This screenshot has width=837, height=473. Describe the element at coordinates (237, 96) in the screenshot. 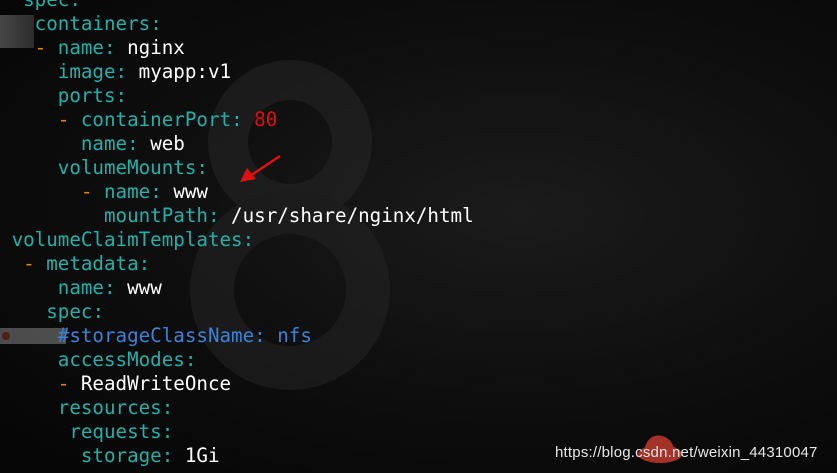

I see `code-line: ports:` at that location.